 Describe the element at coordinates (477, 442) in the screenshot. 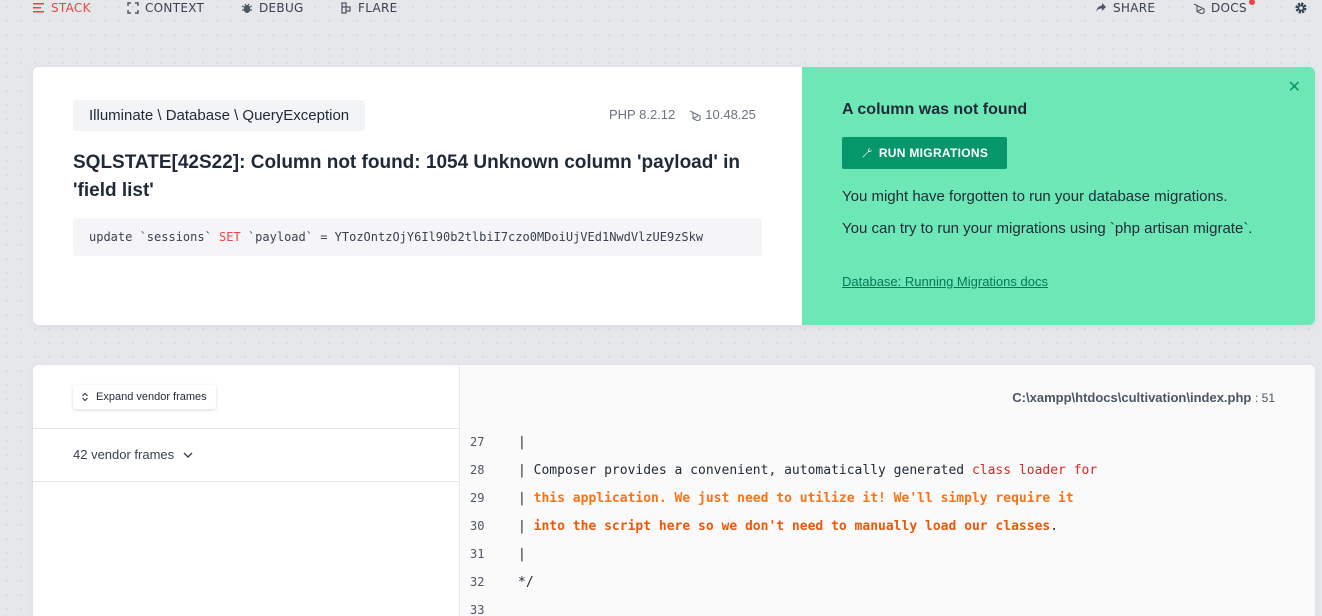

I see `line-number: 27` at that location.